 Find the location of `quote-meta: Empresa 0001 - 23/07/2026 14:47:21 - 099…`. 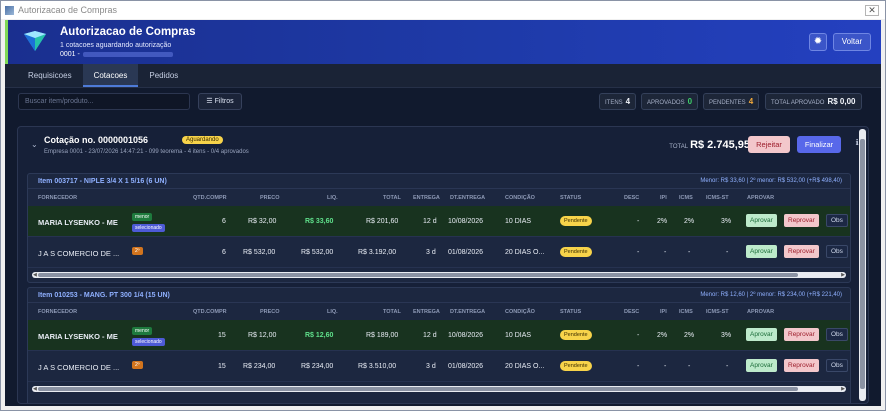

quote-meta: Empresa 0001 - 23/07/2026 14:47:21 - 099… is located at coordinates (146, 152).